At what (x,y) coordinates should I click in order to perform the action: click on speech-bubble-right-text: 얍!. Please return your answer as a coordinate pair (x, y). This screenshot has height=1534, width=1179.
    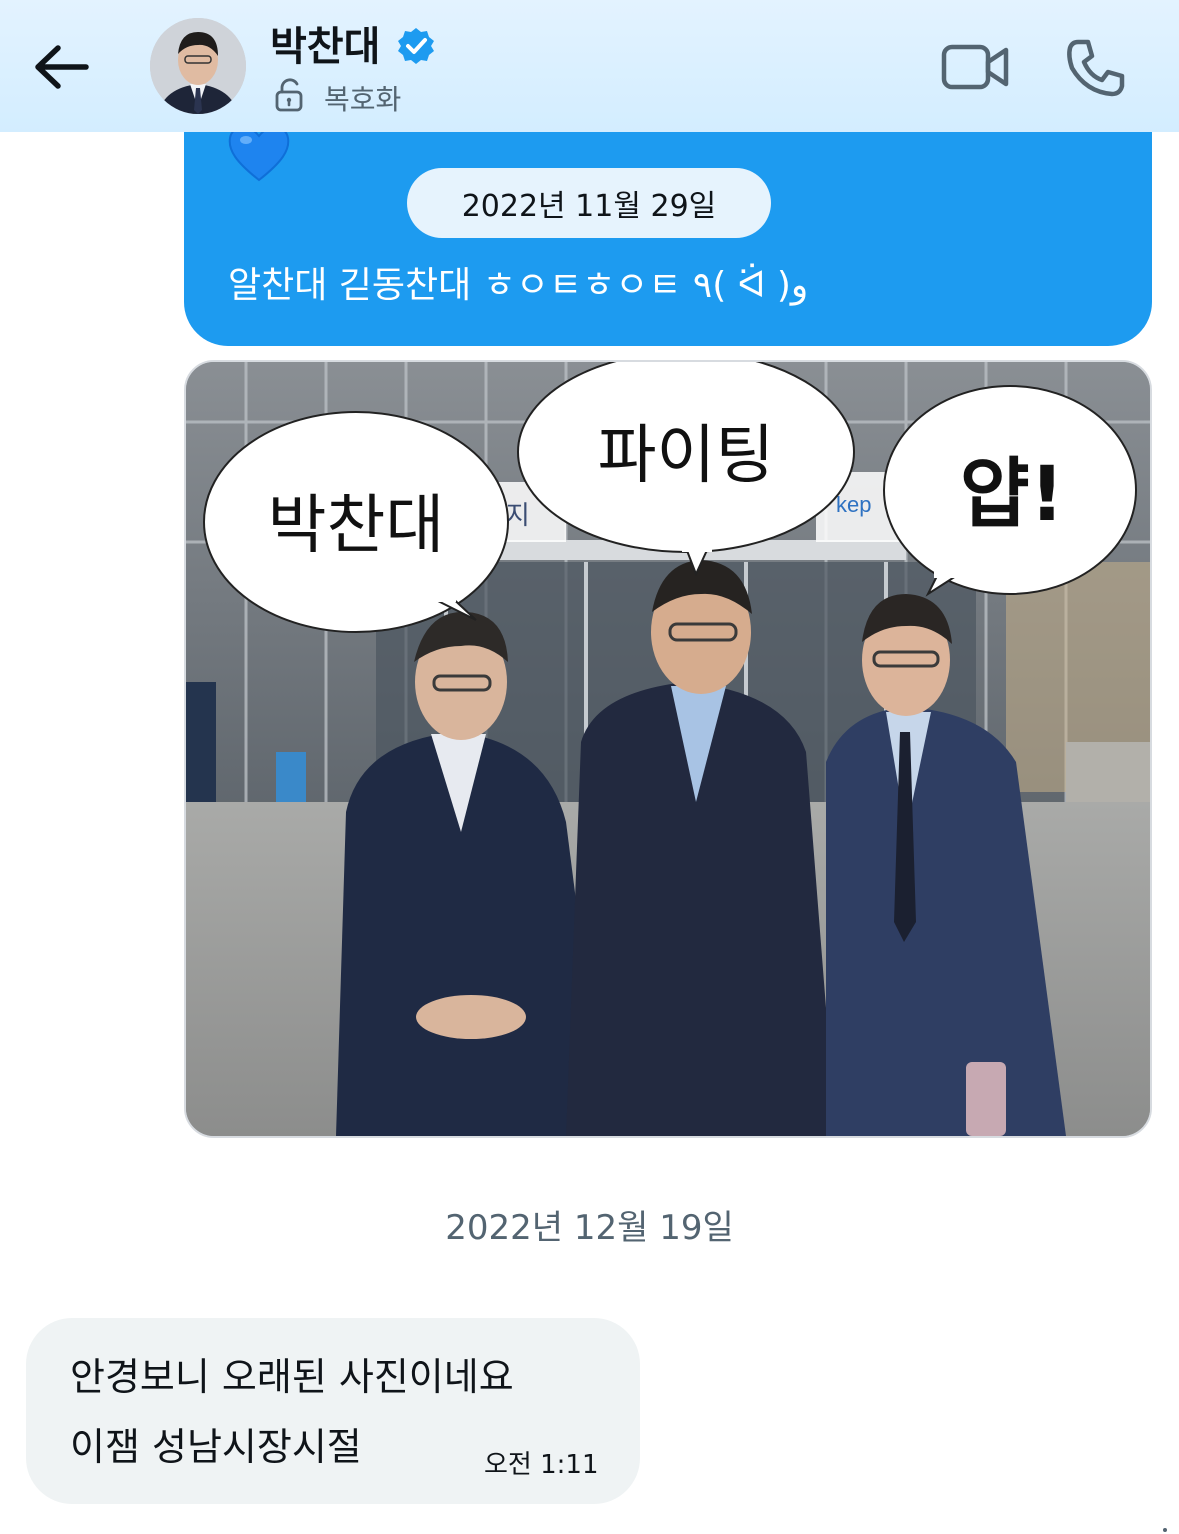
    Looking at the image, I should click on (1012, 493).